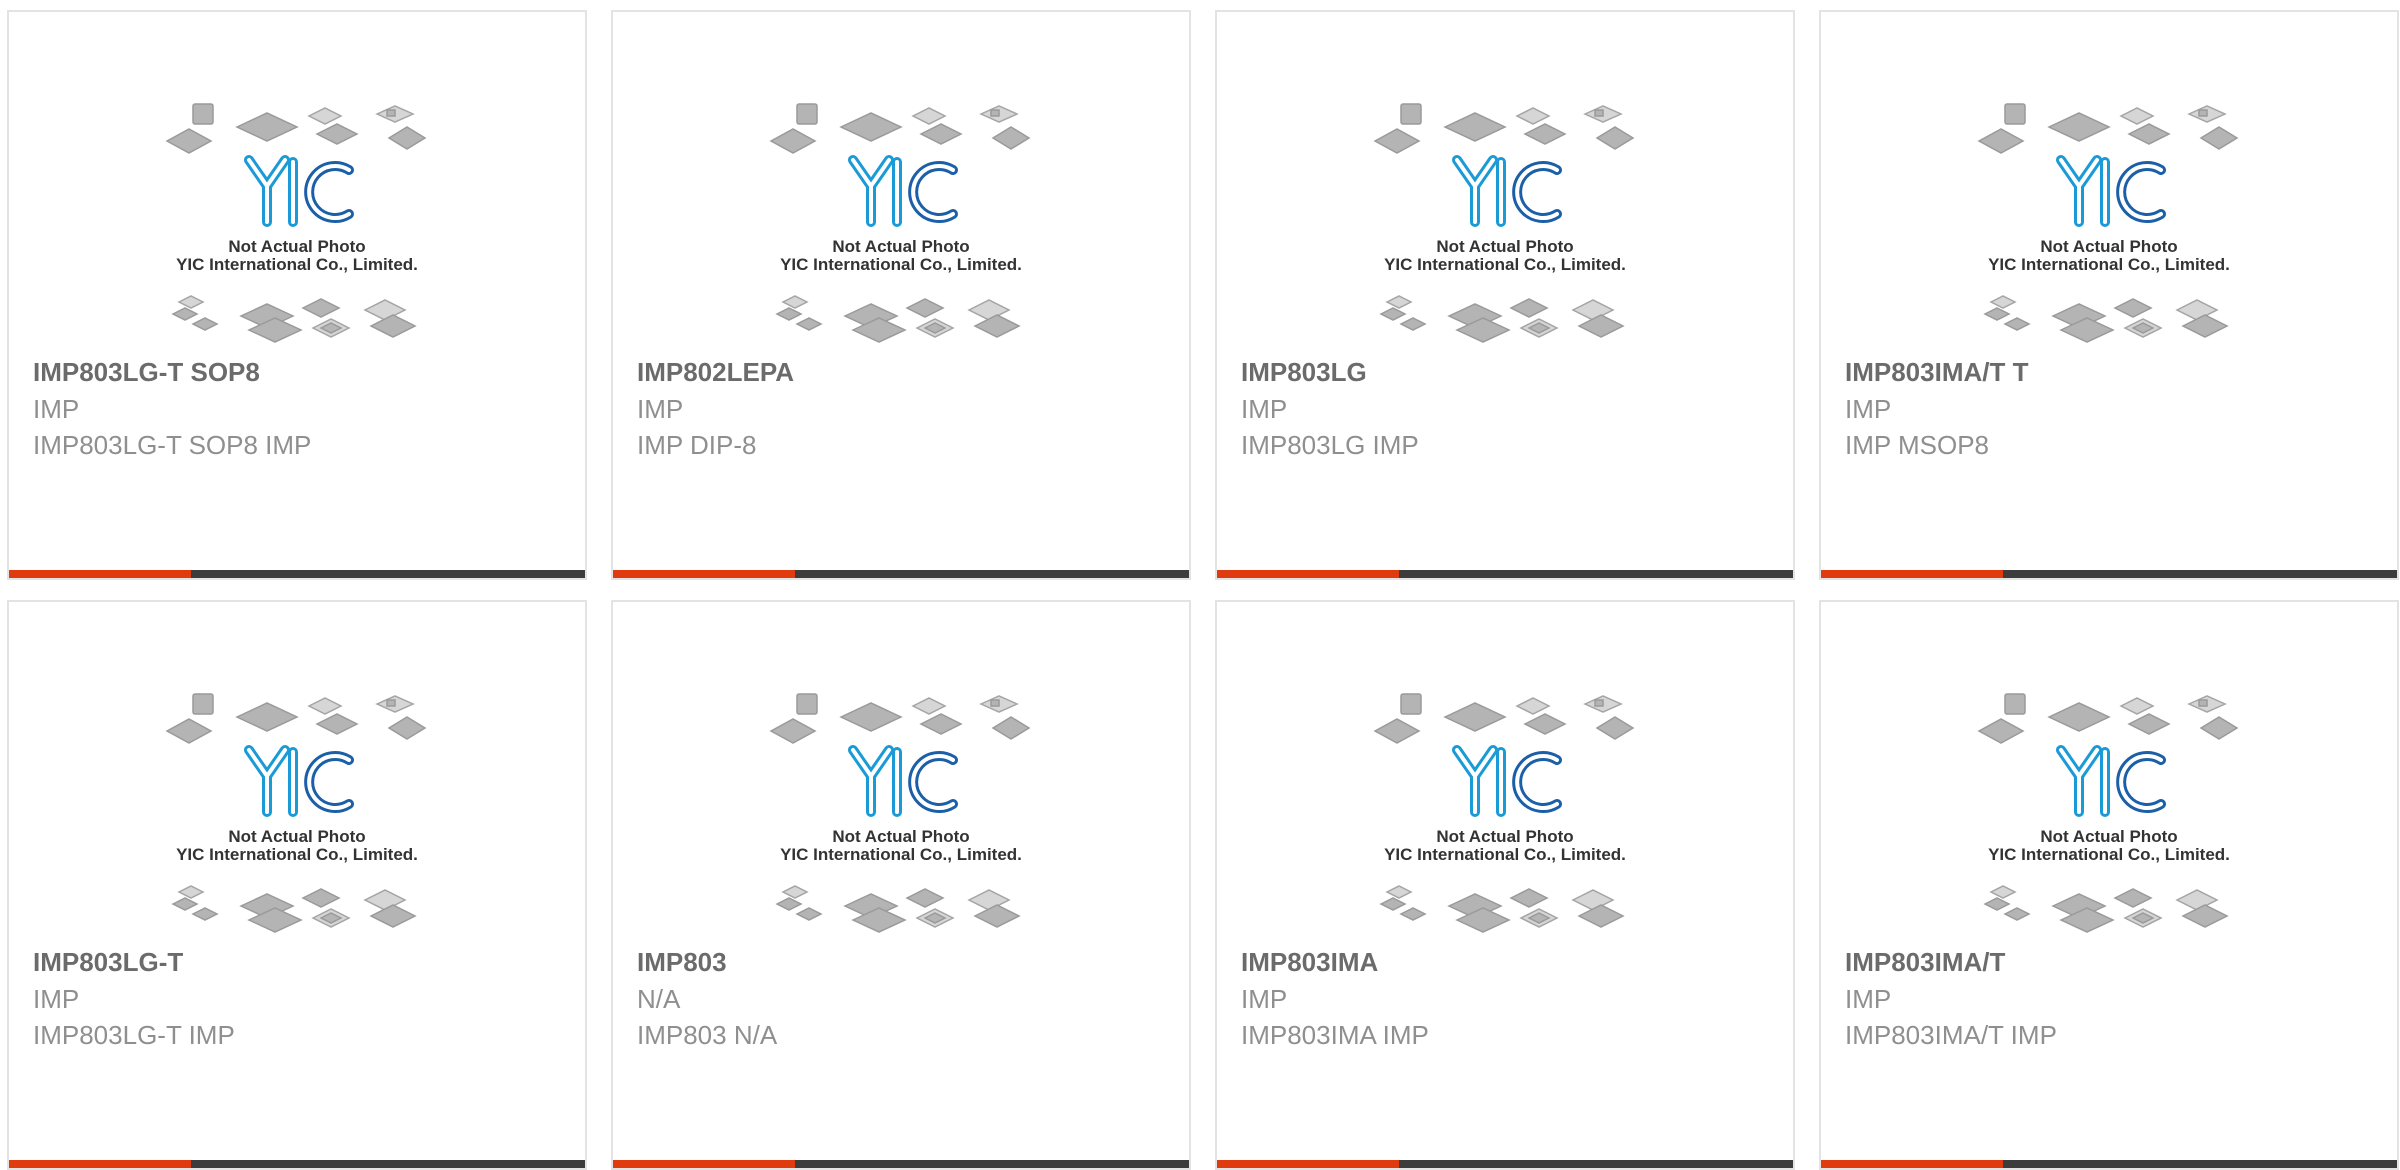 This screenshot has width=2400, height=1170. Describe the element at coordinates (715, 372) in the screenshot. I see `product-title: IMP802LEPA` at that location.